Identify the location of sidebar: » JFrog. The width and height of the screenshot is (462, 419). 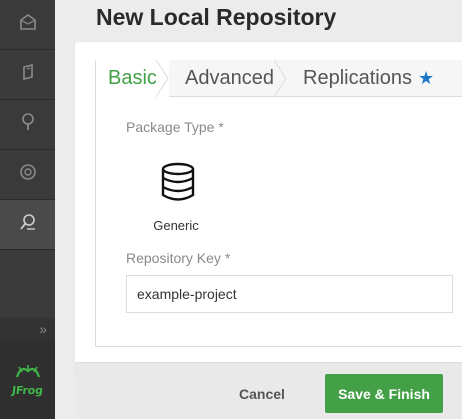
(27, 209).